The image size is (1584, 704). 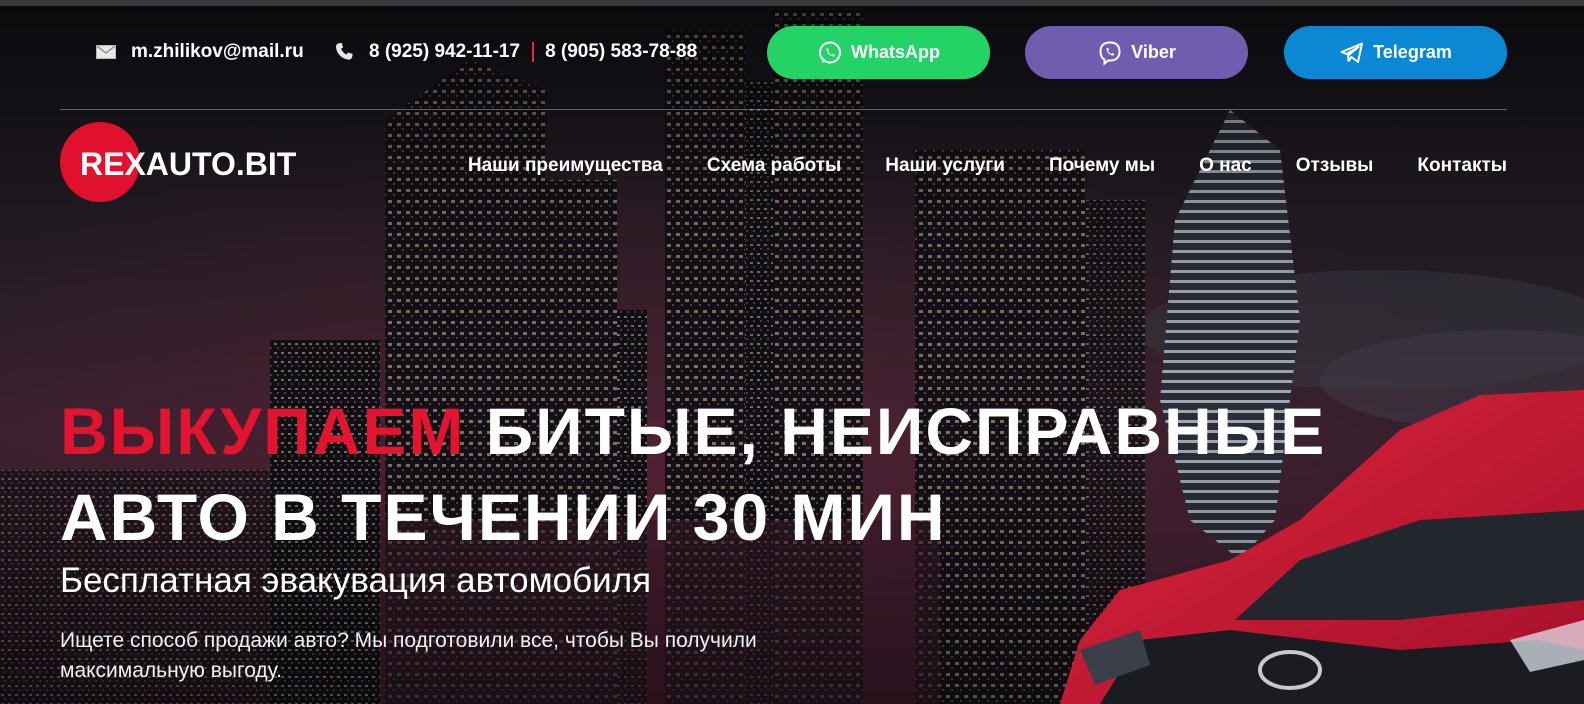 I want to click on headline-accent: ВЫКУПАЕМ, so click(x=263, y=431).